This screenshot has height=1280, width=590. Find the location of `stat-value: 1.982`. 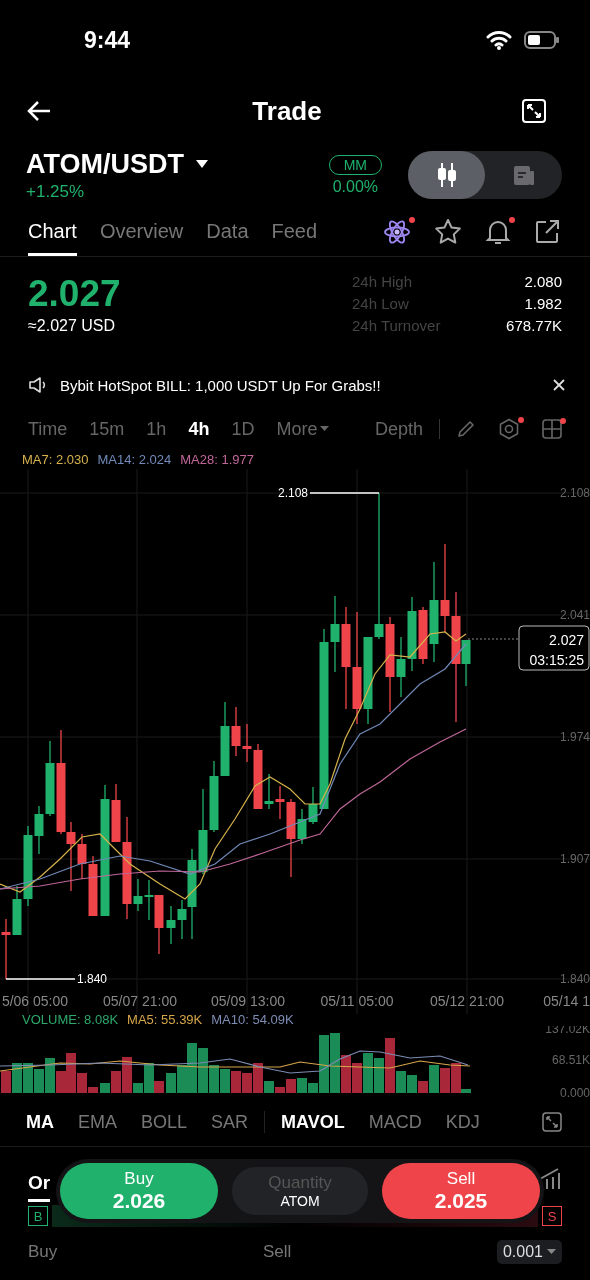

stat-value: 1.982 is located at coordinates (543, 303).